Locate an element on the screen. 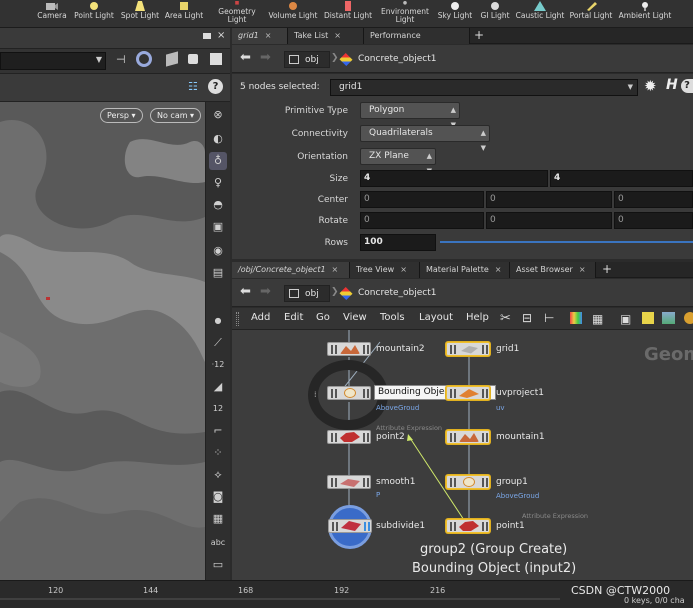 The width and height of the screenshot is (693, 608). center-x-field: 0 is located at coordinates (422, 199).